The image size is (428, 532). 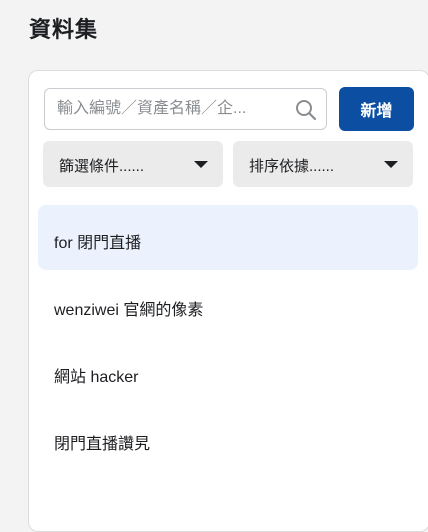 What do you see at coordinates (98, 243) in the screenshot?
I see `list-item-label: for 閉門直播` at bounding box center [98, 243].